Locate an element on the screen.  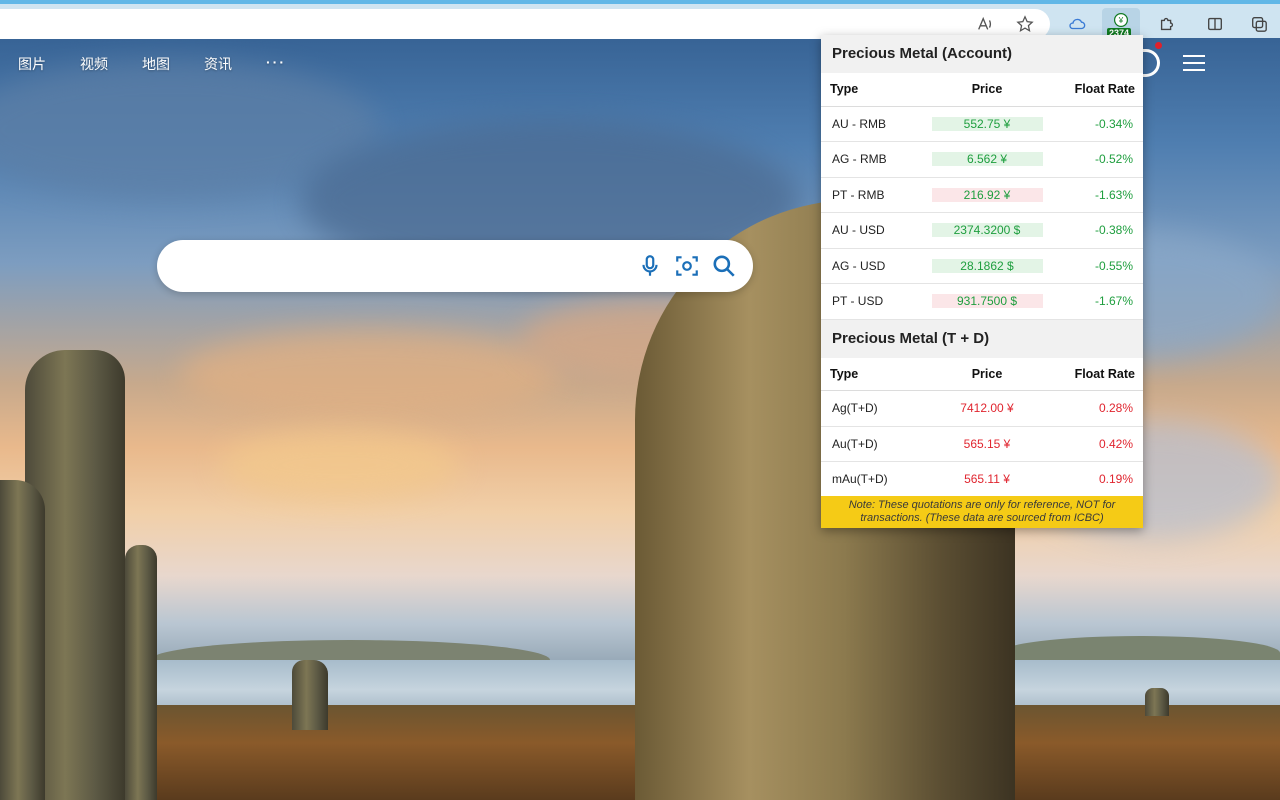
price-value: 7412.00 ¥ is located at coordinates (987, 408).